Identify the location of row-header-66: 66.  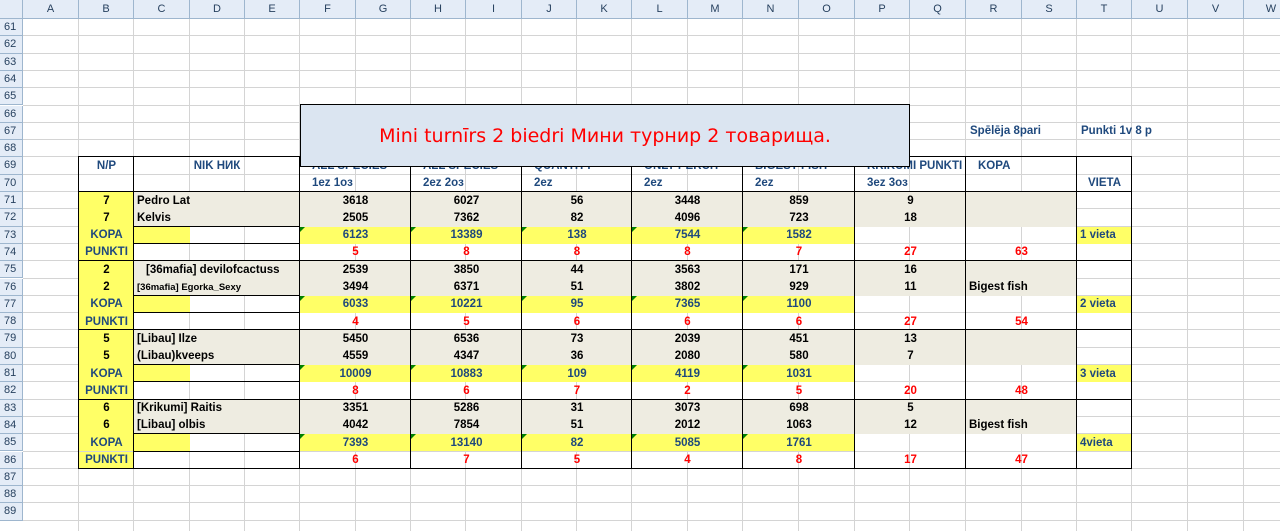
(11, 114).